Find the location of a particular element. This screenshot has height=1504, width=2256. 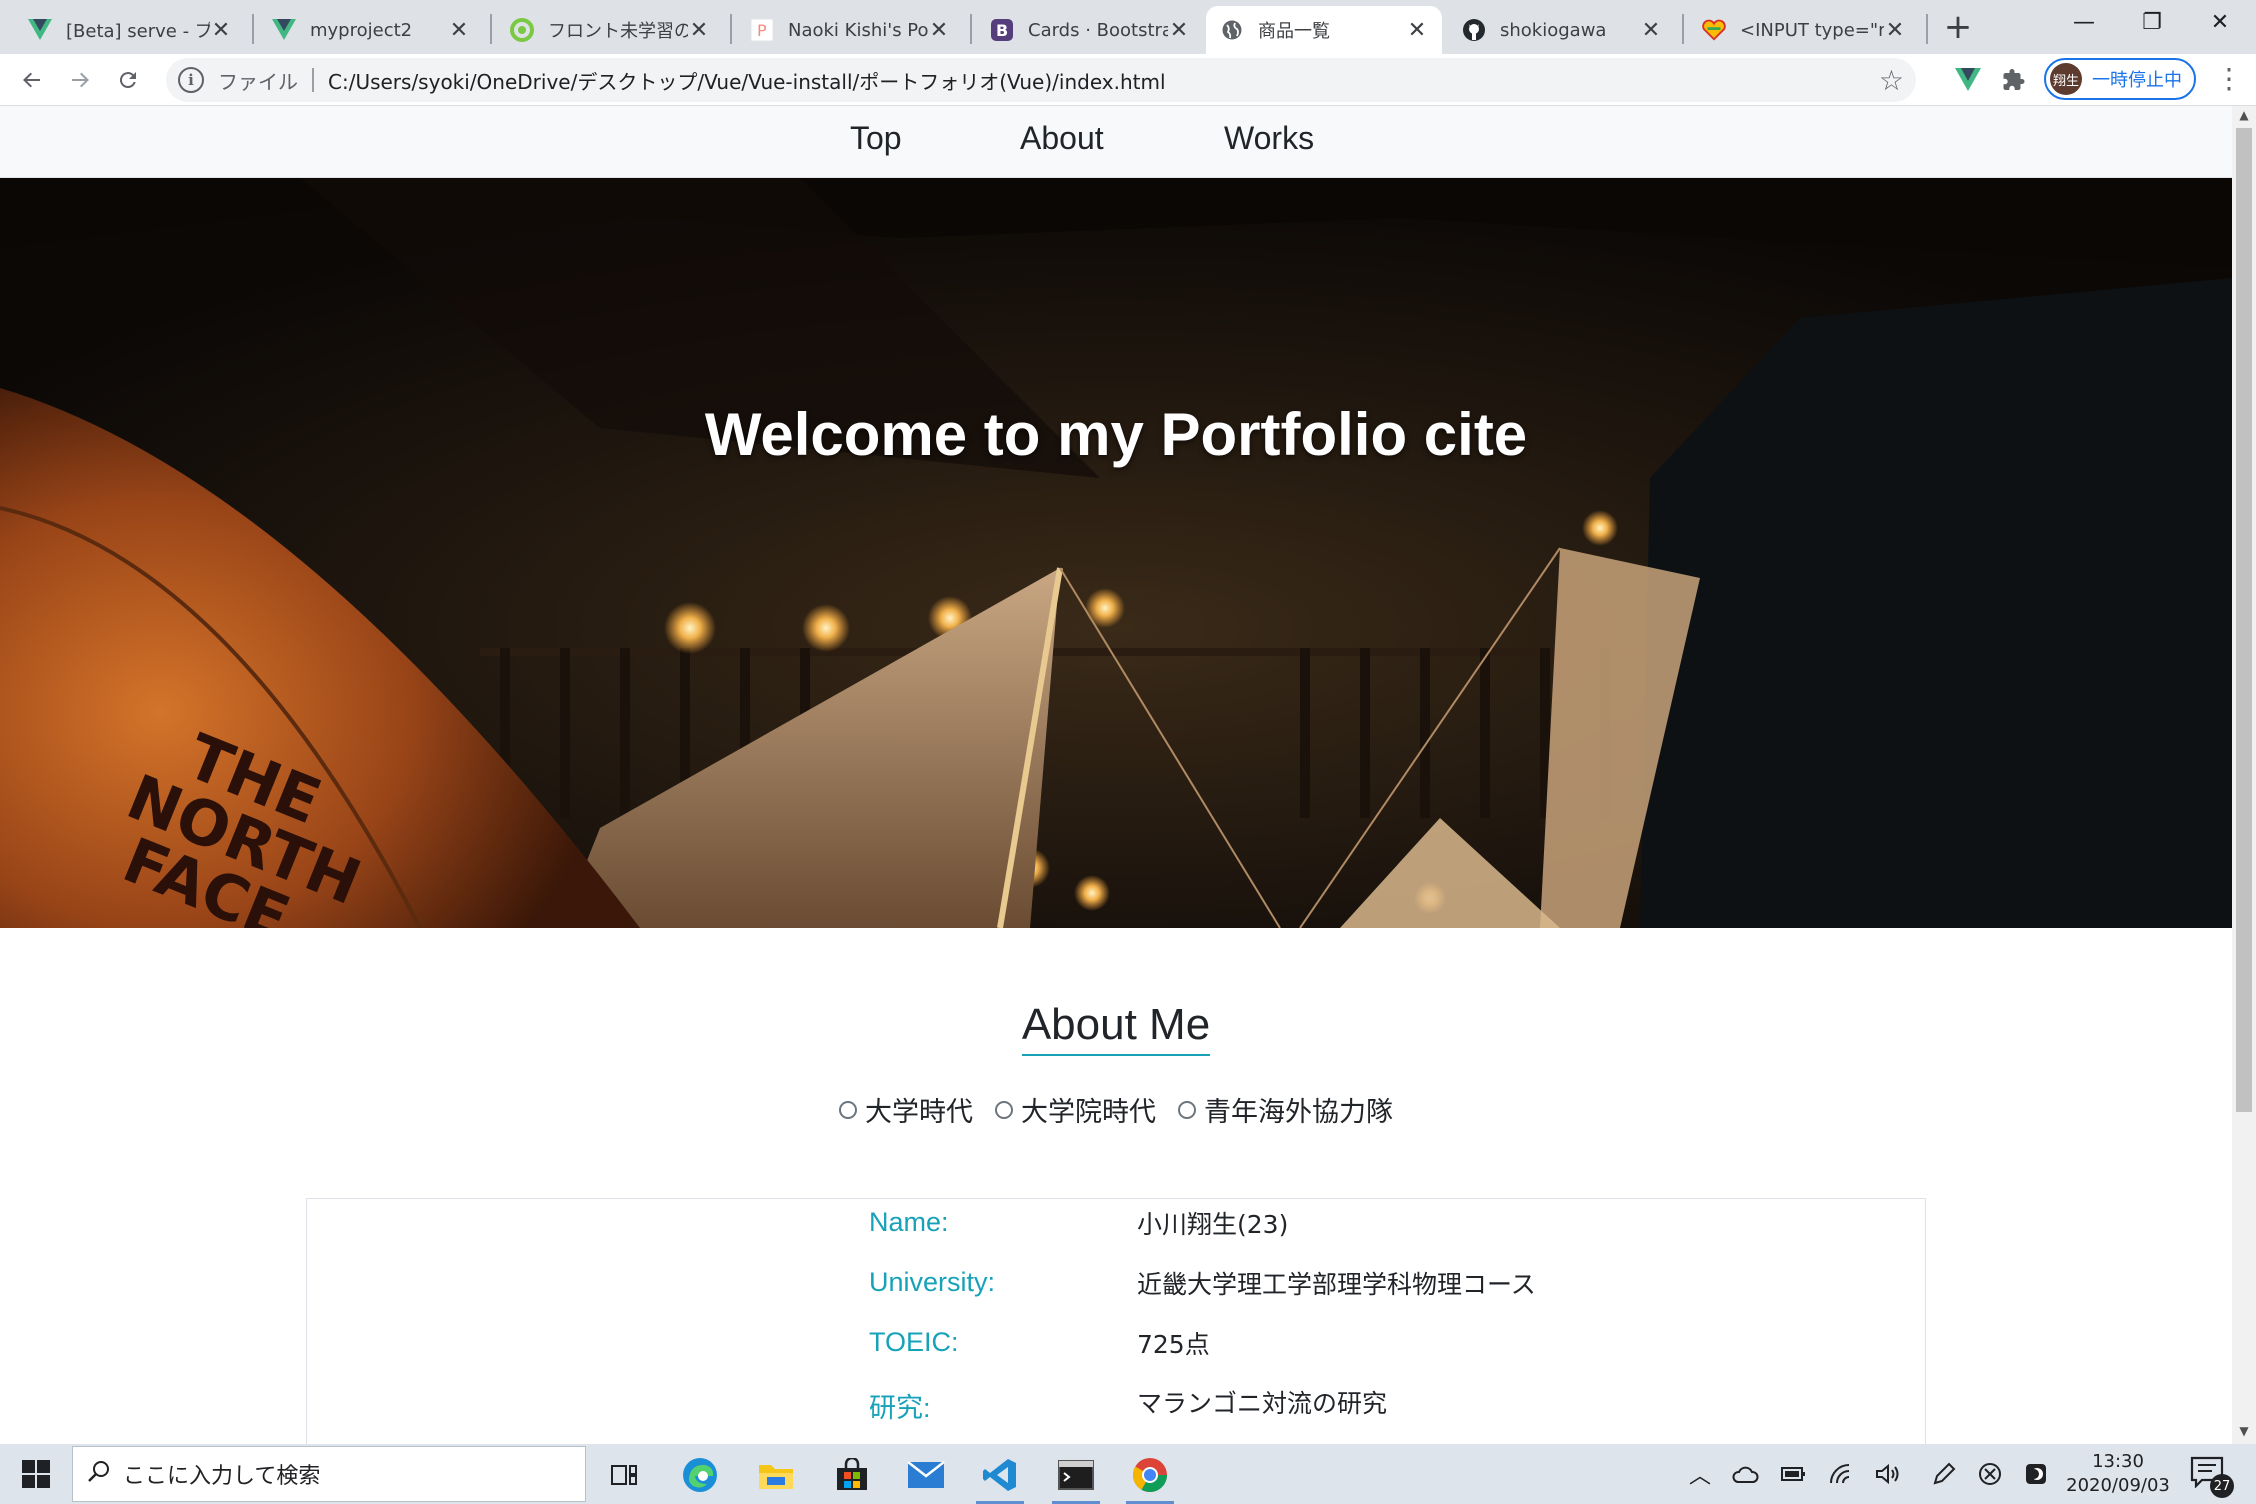

back-arrow-icon is located at coordinates (32, 80).